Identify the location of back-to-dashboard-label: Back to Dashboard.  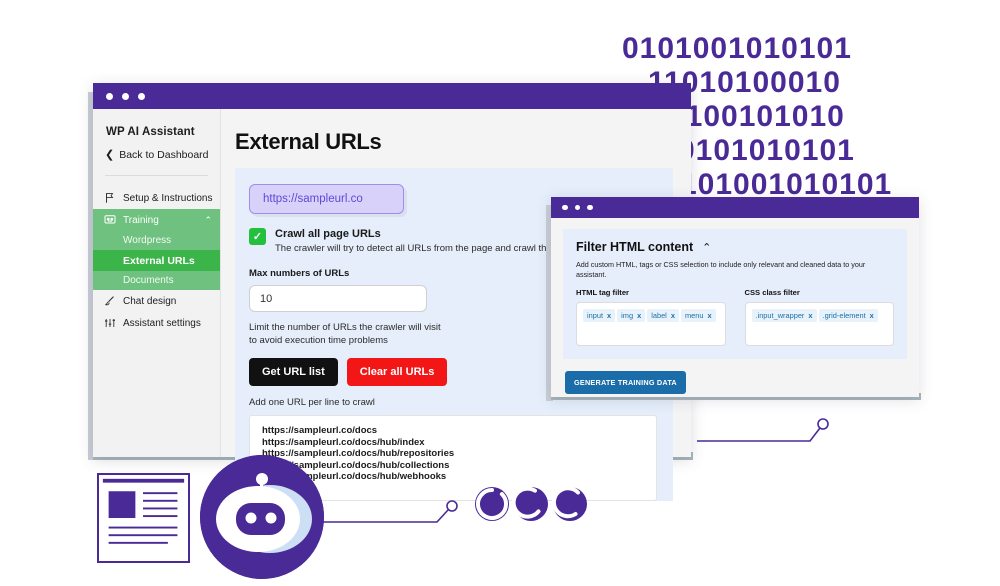
(164, 155).